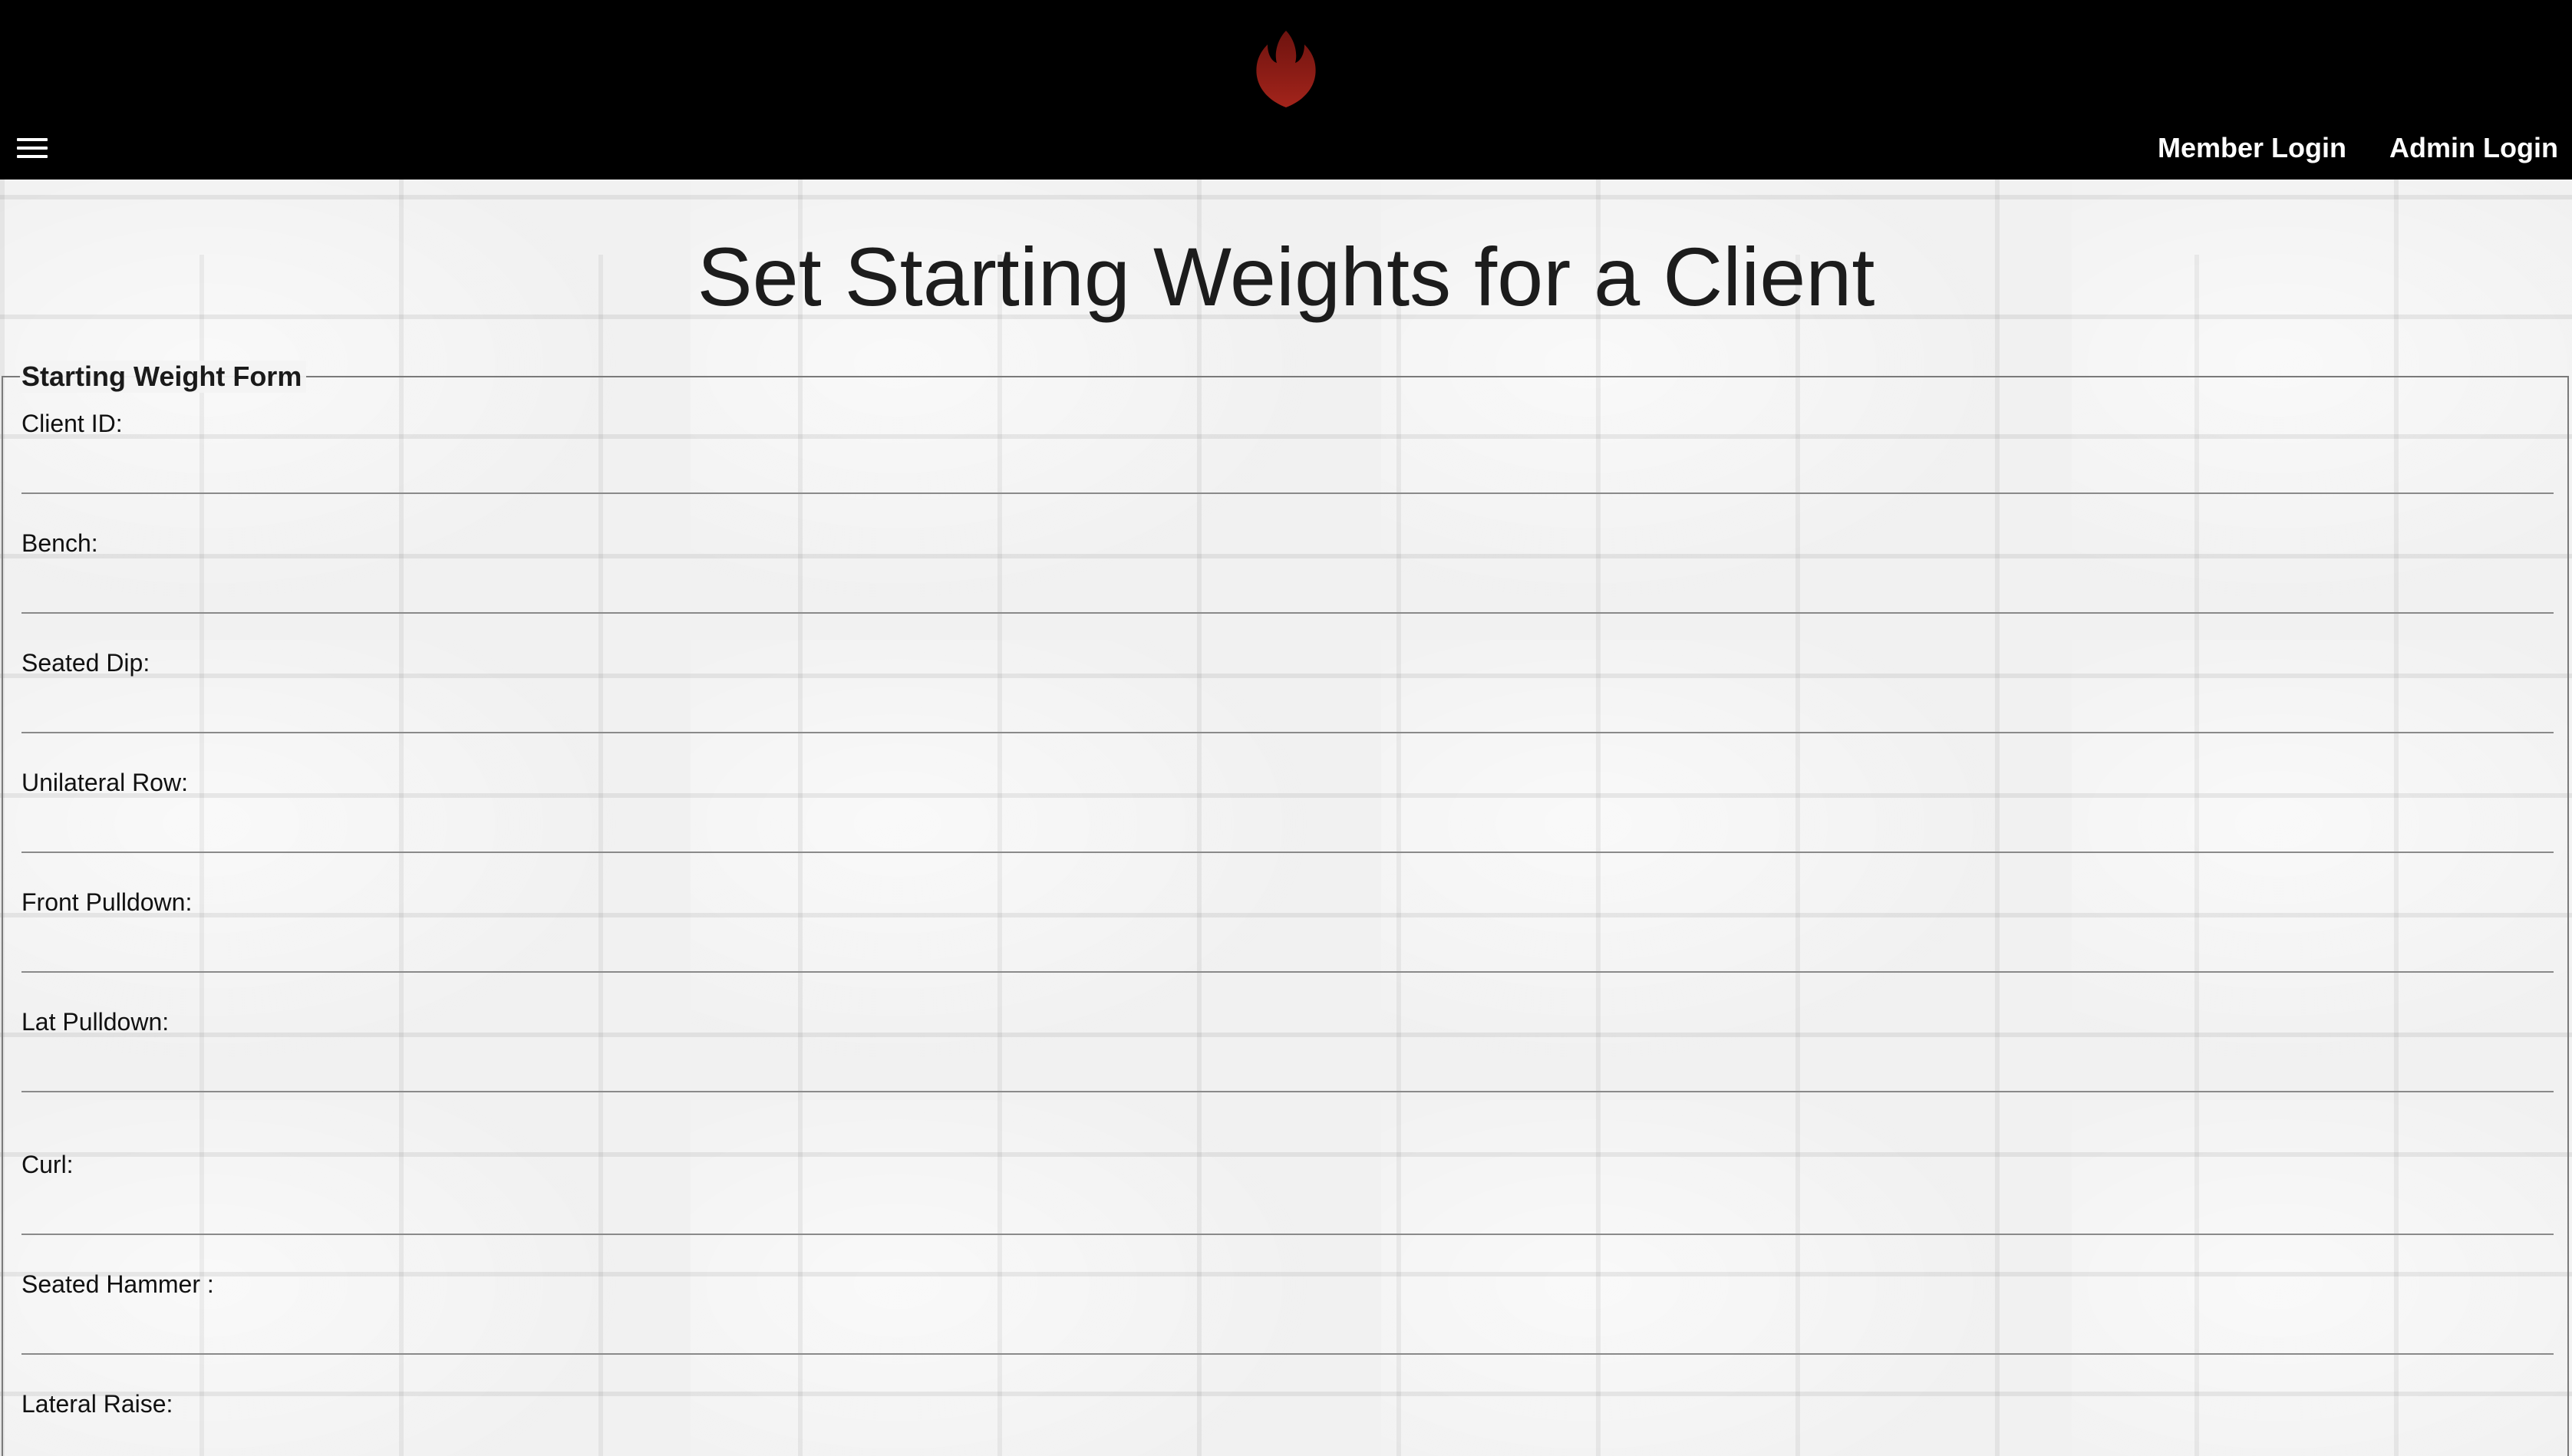 Image resolution: width=2572 pixels, height=1456 pixels. Describe the element at coordinates (1286, 276) in the screenshot. I see `page-title: Set Starting Weights for a Client` at that location.